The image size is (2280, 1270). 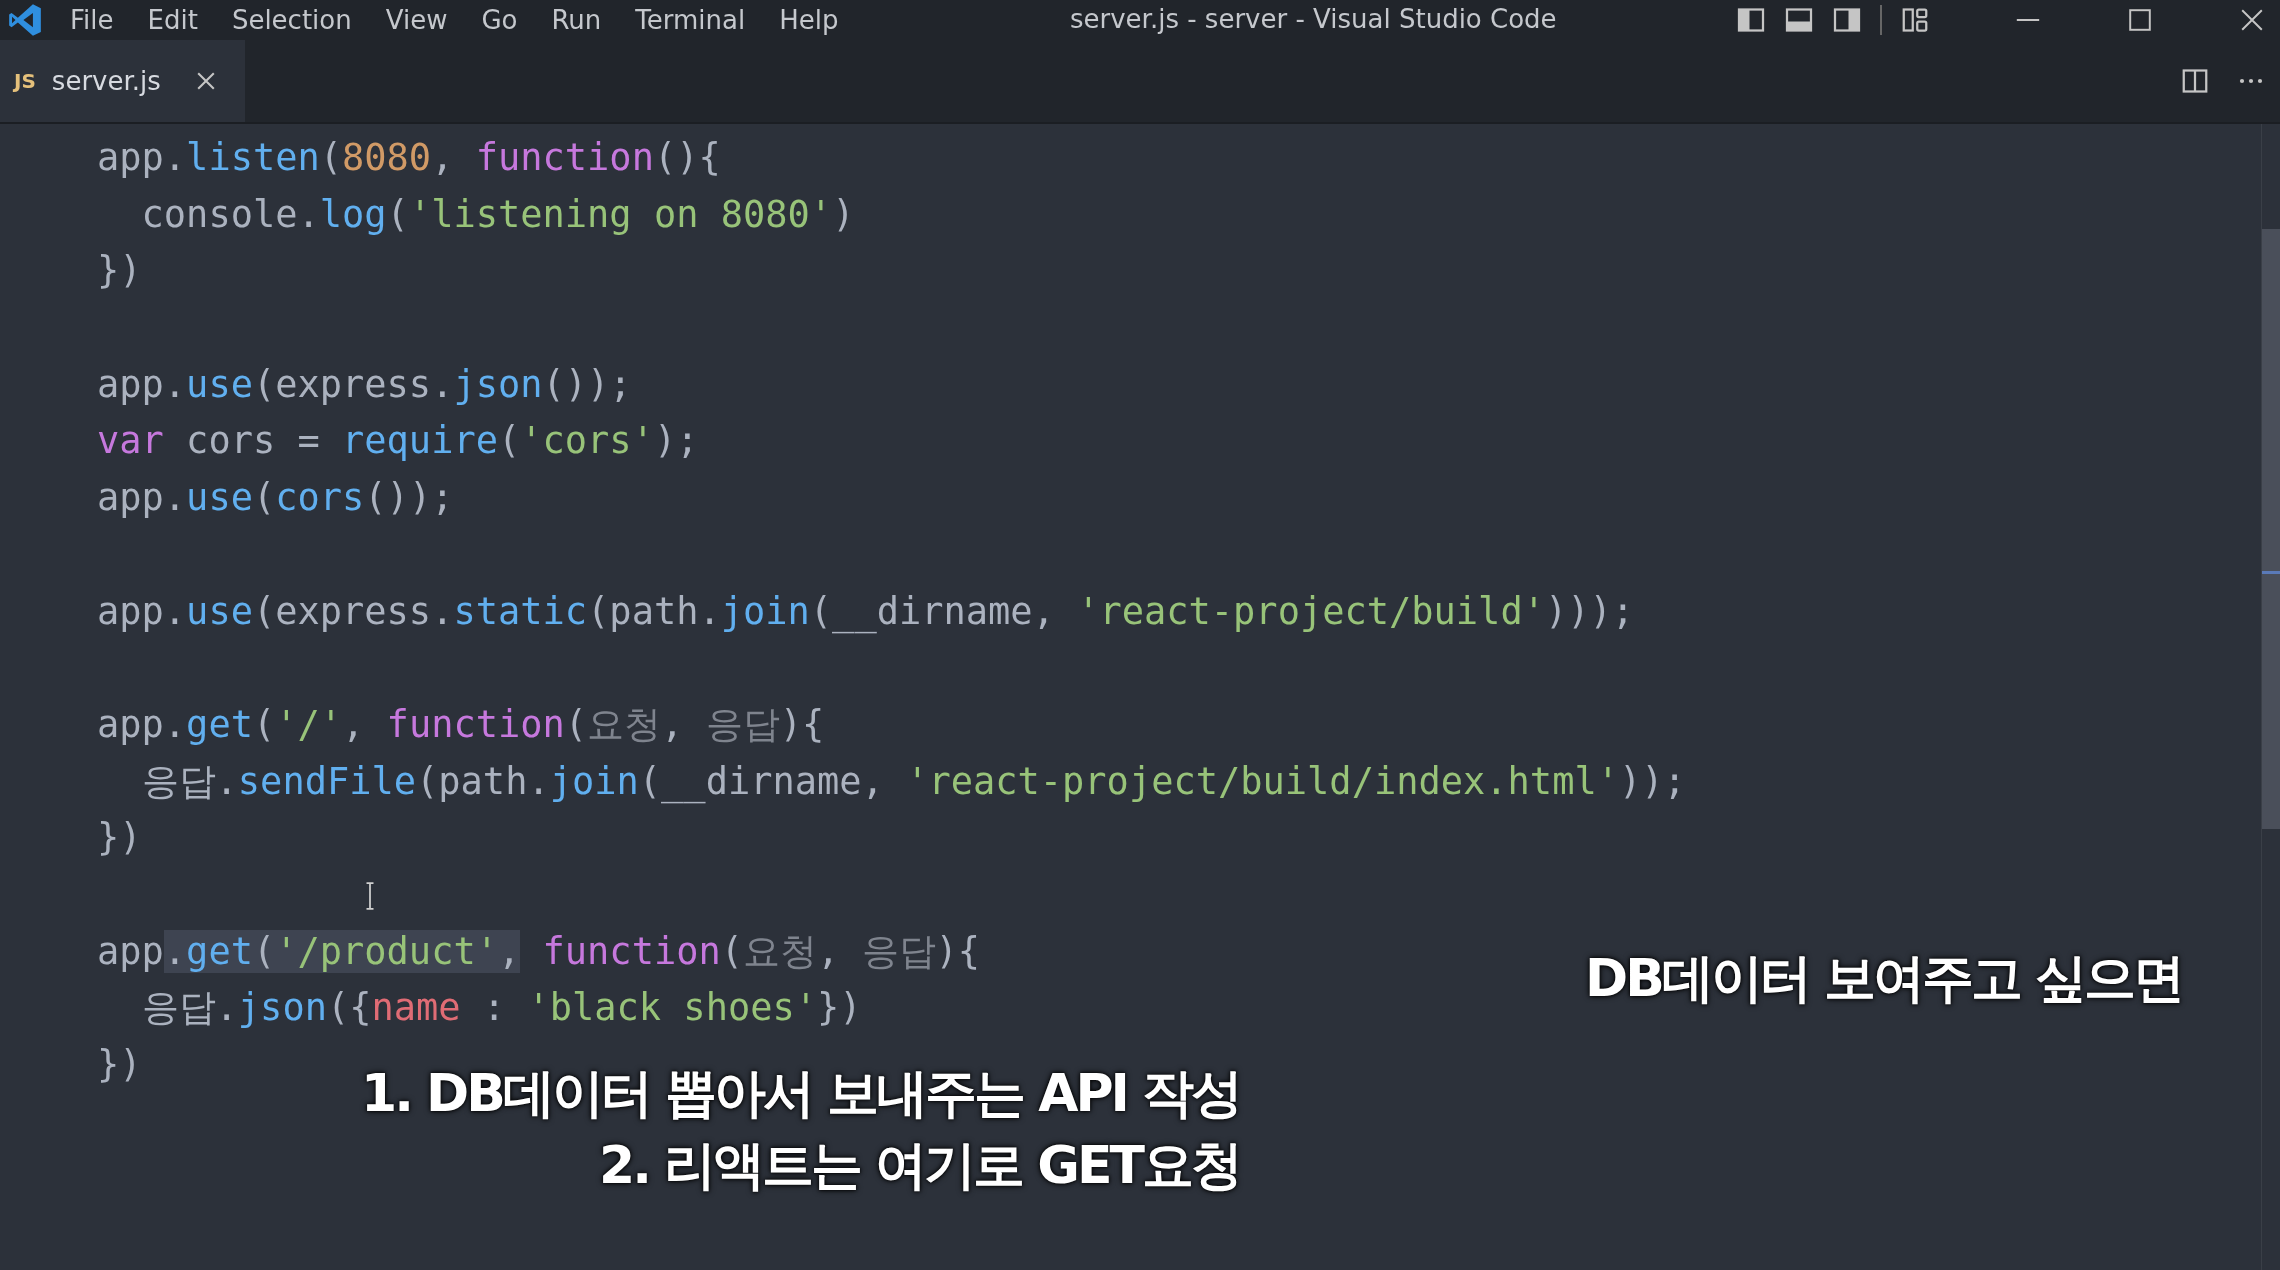 What do you see at coordinates (106, 81) in the screenshot?
I see `tab-label: server.js` at bounding box center [106, 81].